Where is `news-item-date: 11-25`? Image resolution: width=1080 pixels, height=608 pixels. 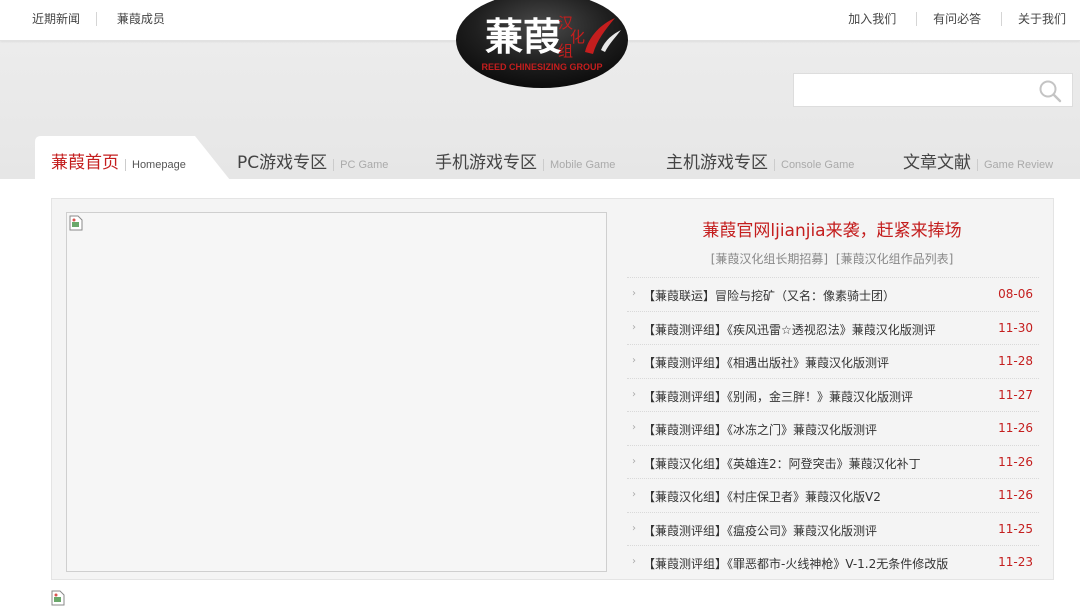
news-item-date: 11-25 is located at coordinates (1015, 528).